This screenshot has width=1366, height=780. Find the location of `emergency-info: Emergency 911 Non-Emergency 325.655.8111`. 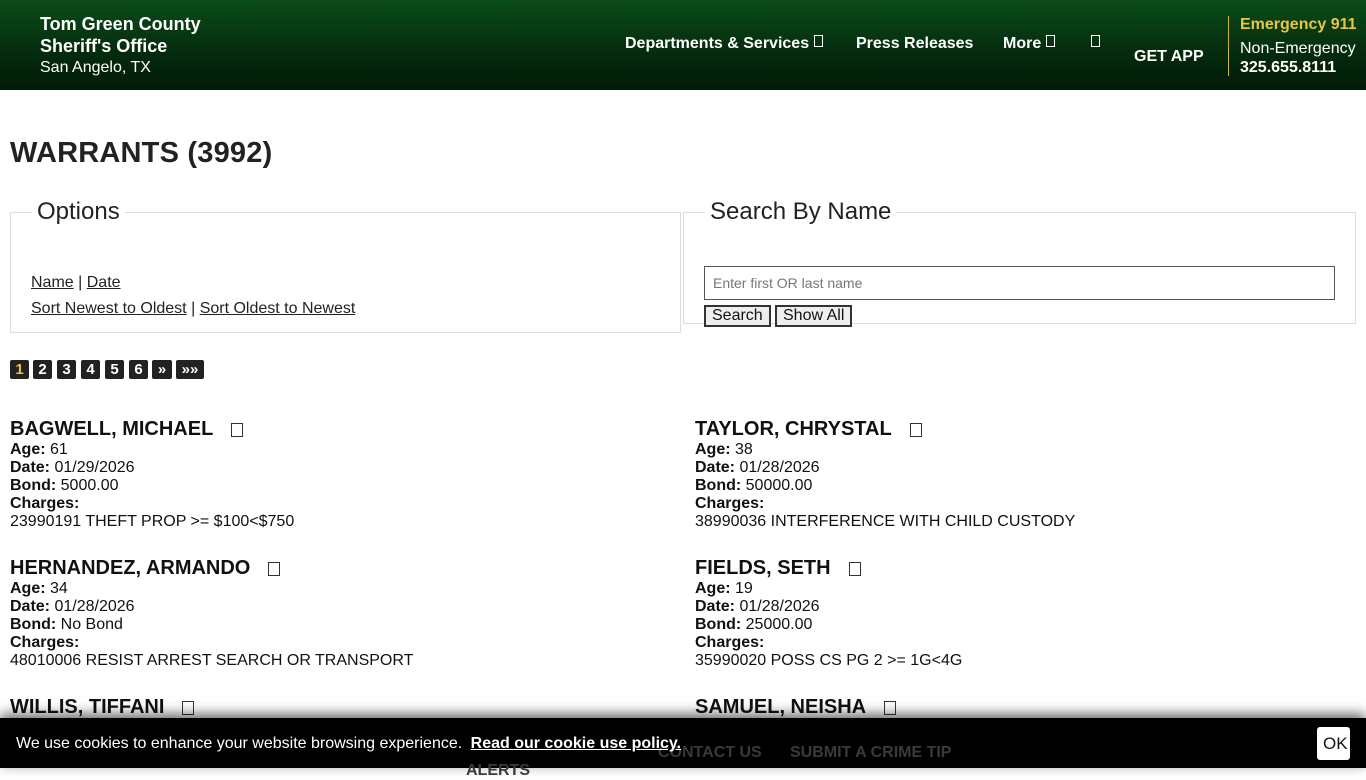

emergency-info: Emergency 911 Non-Emergency 325.655.8111 is located at coordinates (1298, 46).